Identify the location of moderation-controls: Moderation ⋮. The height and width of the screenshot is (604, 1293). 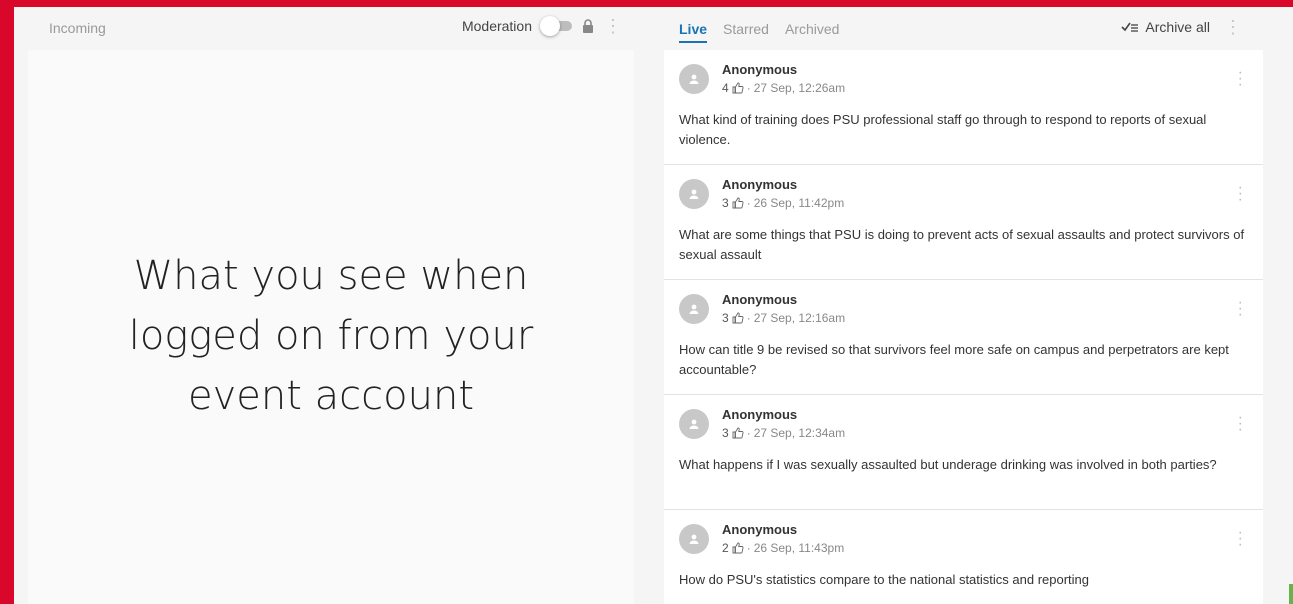
(542, 26).